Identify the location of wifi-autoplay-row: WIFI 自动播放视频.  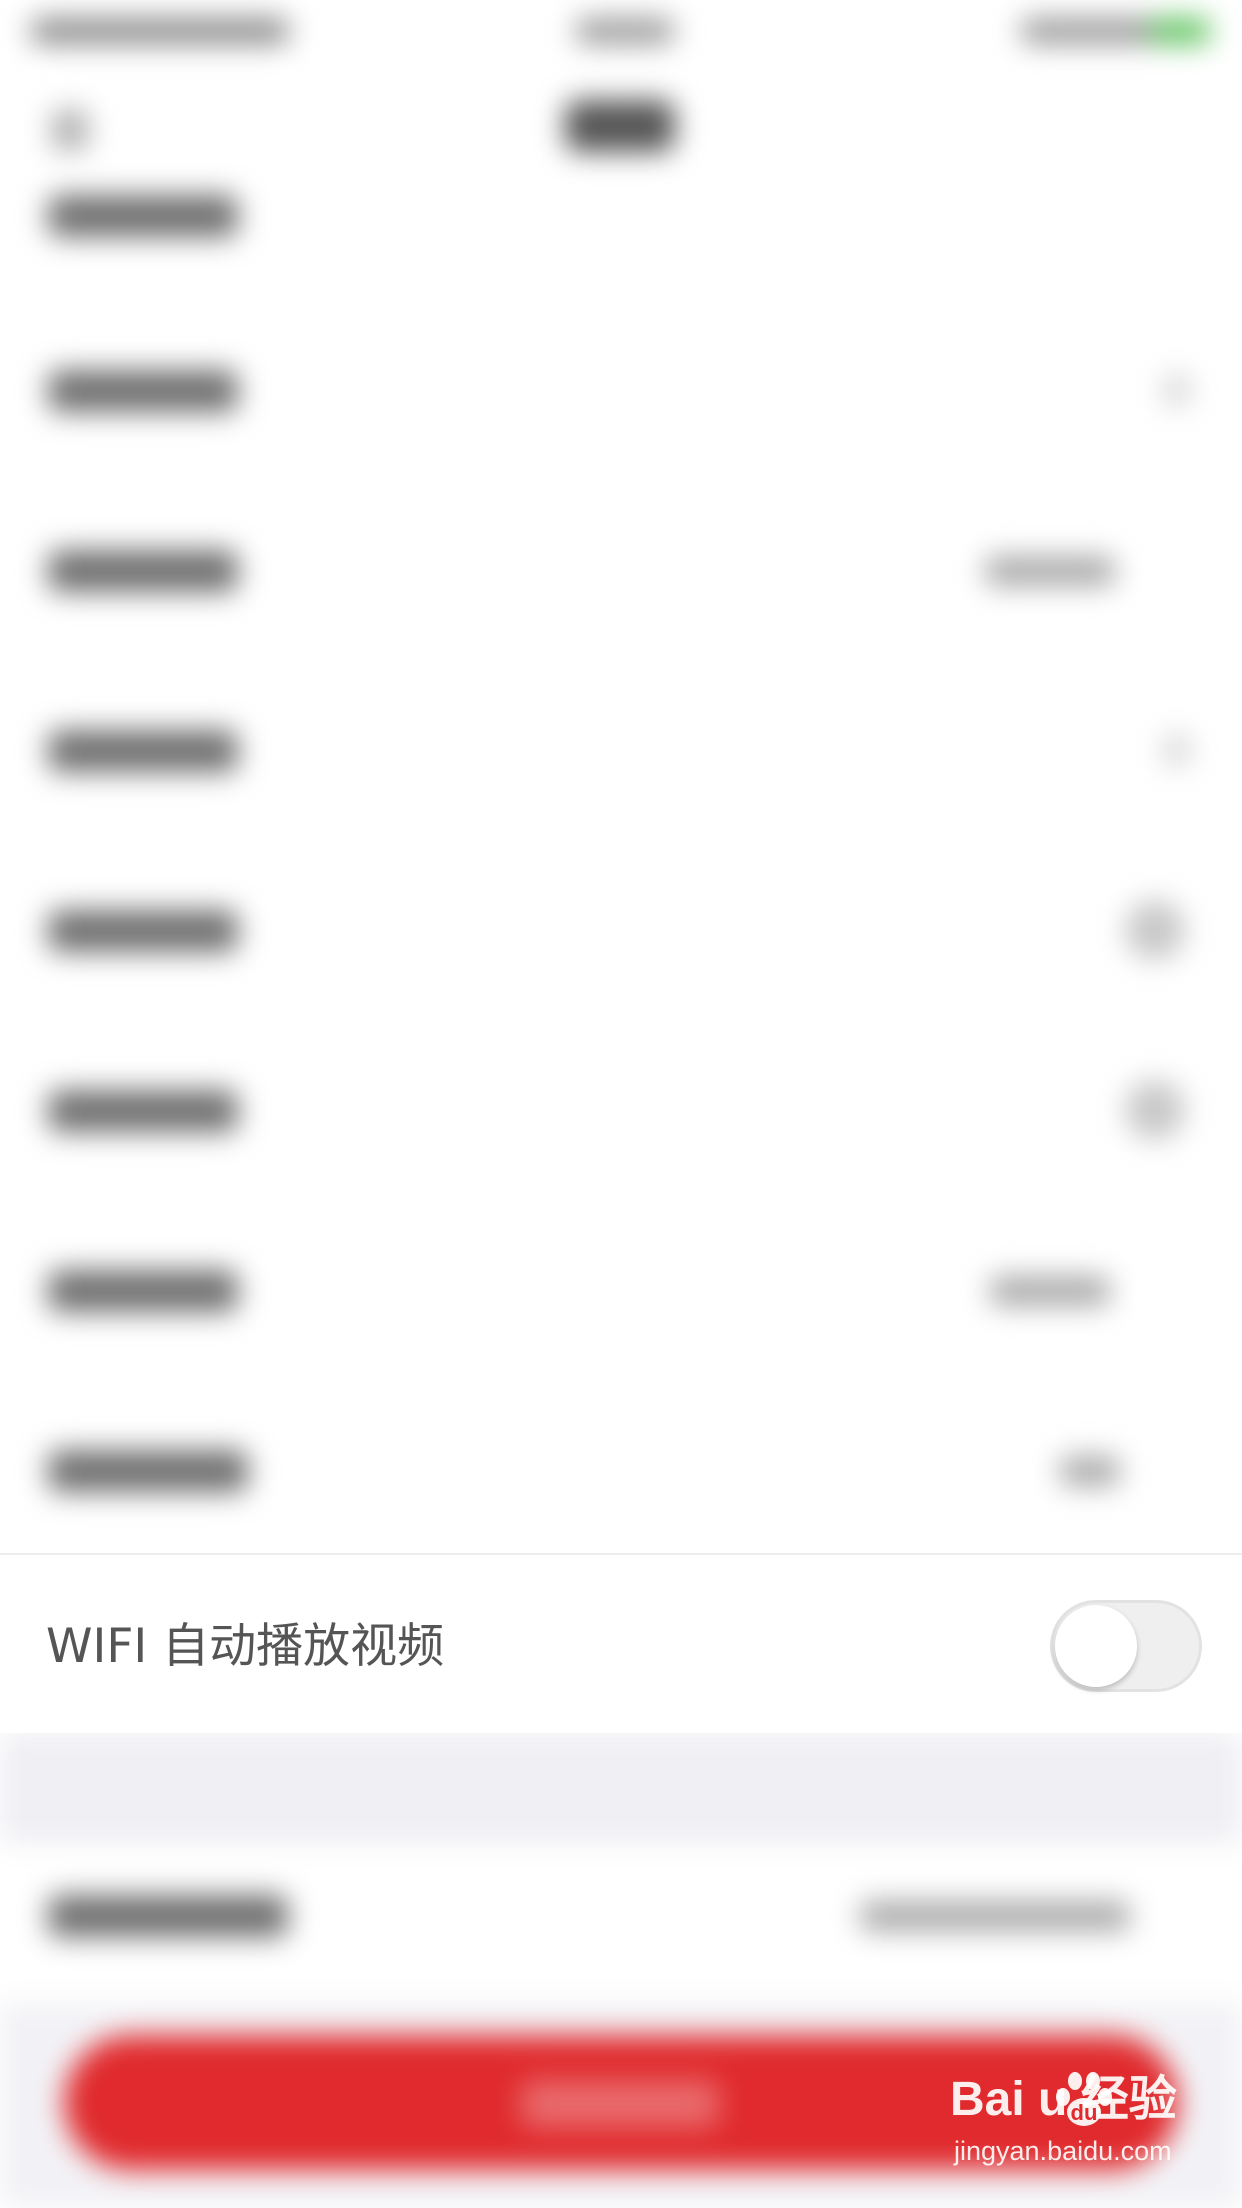
(621, 1644).